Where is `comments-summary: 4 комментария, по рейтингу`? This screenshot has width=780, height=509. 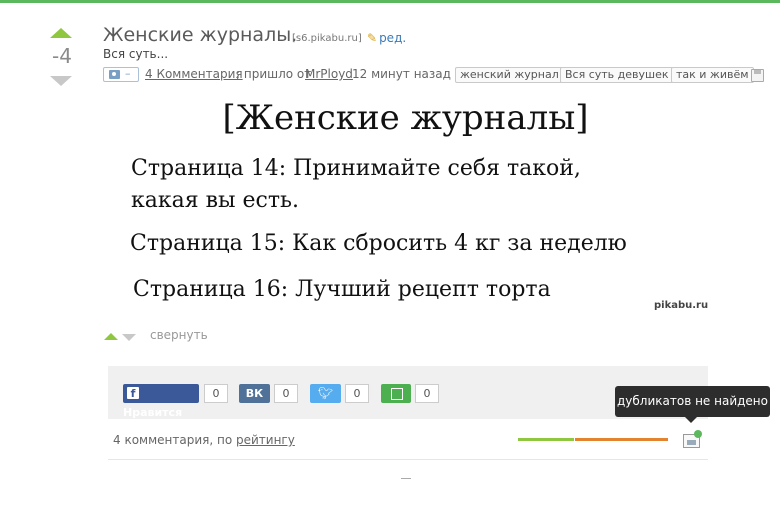
comments-summary: 4 комментария, по рейтингу is located at coordinates (204, 440).